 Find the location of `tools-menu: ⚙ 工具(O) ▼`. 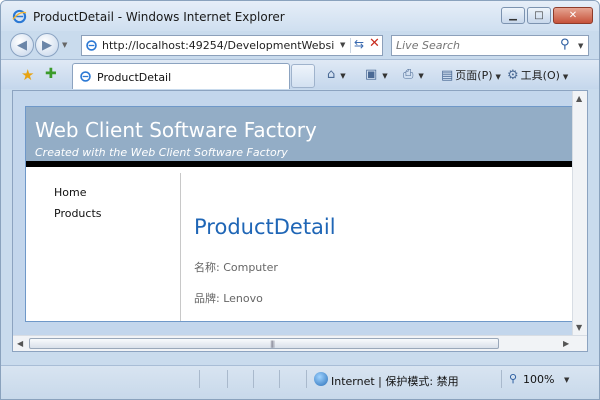

tools-menu: ⚙ 工具(O) ▼ is located at coordinates (537, 75).